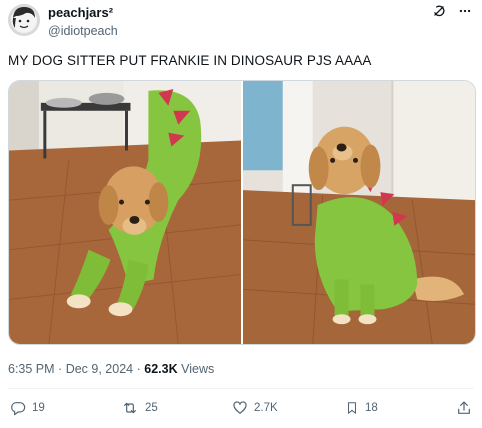  Describe the element at coordinates (452, 11) in the screenshot. I see `header-actions` at that location.